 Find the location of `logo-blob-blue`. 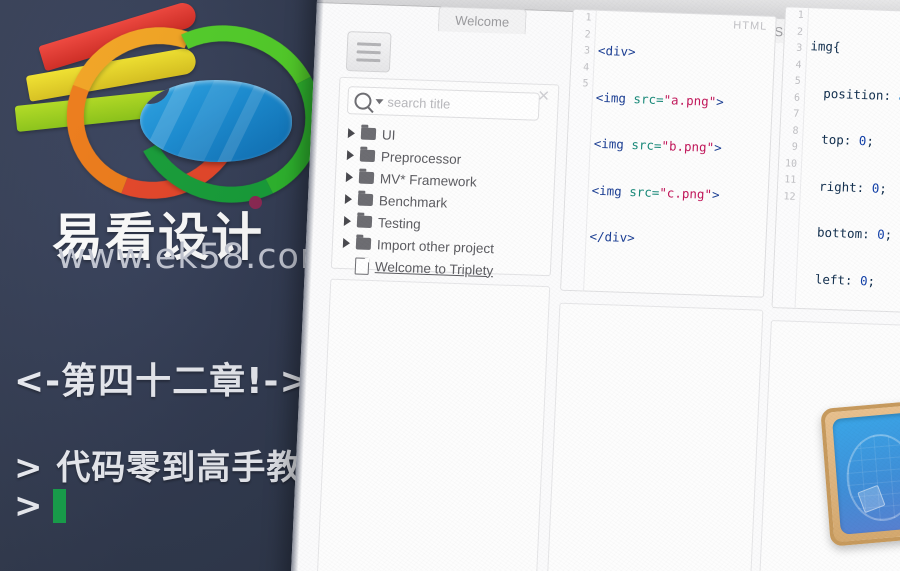

logo-blob-blue is located at coordinates (216, 121).